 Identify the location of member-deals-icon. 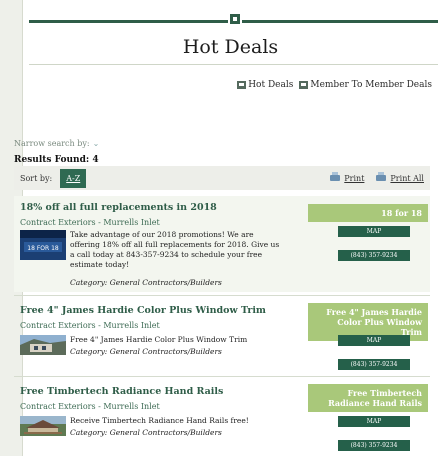
(304, 85).